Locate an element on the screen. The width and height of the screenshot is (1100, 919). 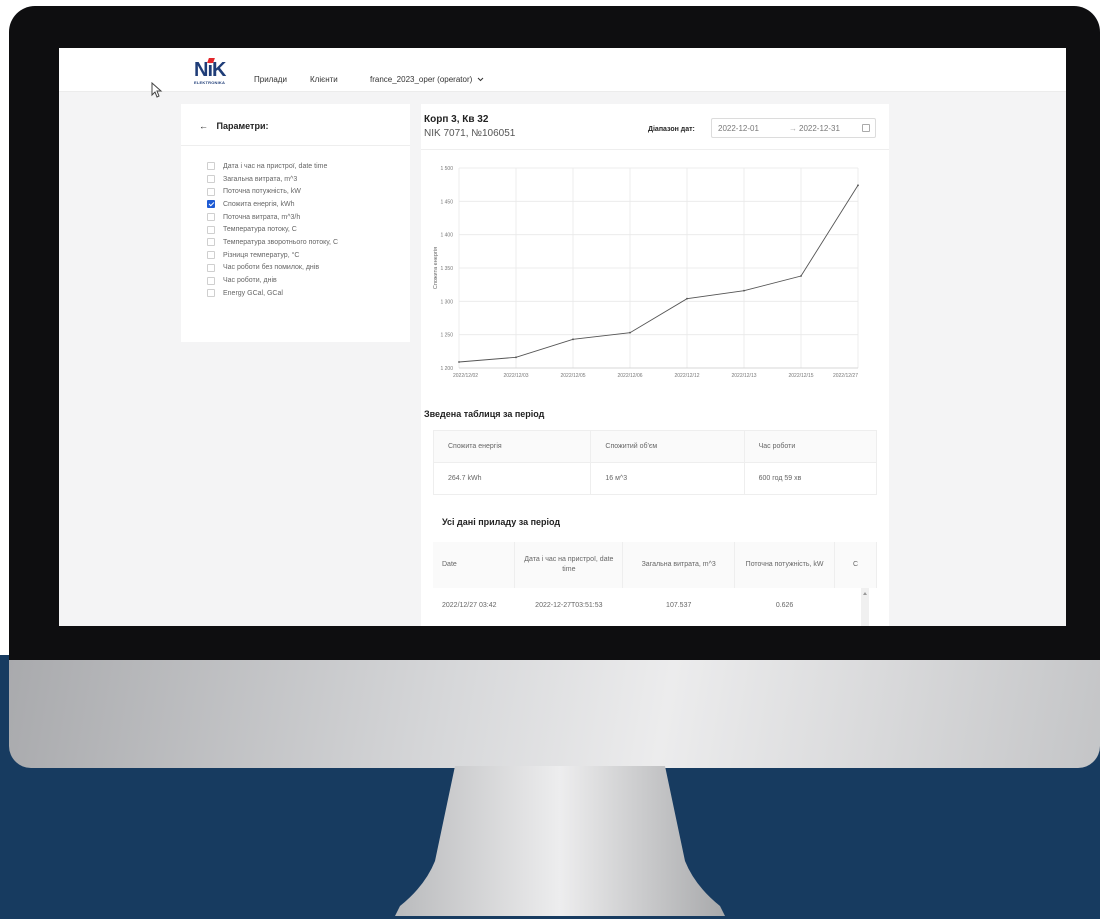
column-header-device-datetime: Дата і час на пристрої, date time is located at coordinates (569, 565).